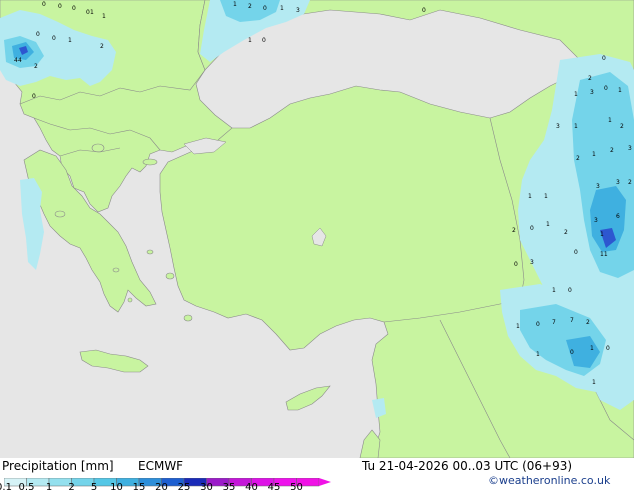  I want to click on precip-value-label: 11, so click(604, 254).